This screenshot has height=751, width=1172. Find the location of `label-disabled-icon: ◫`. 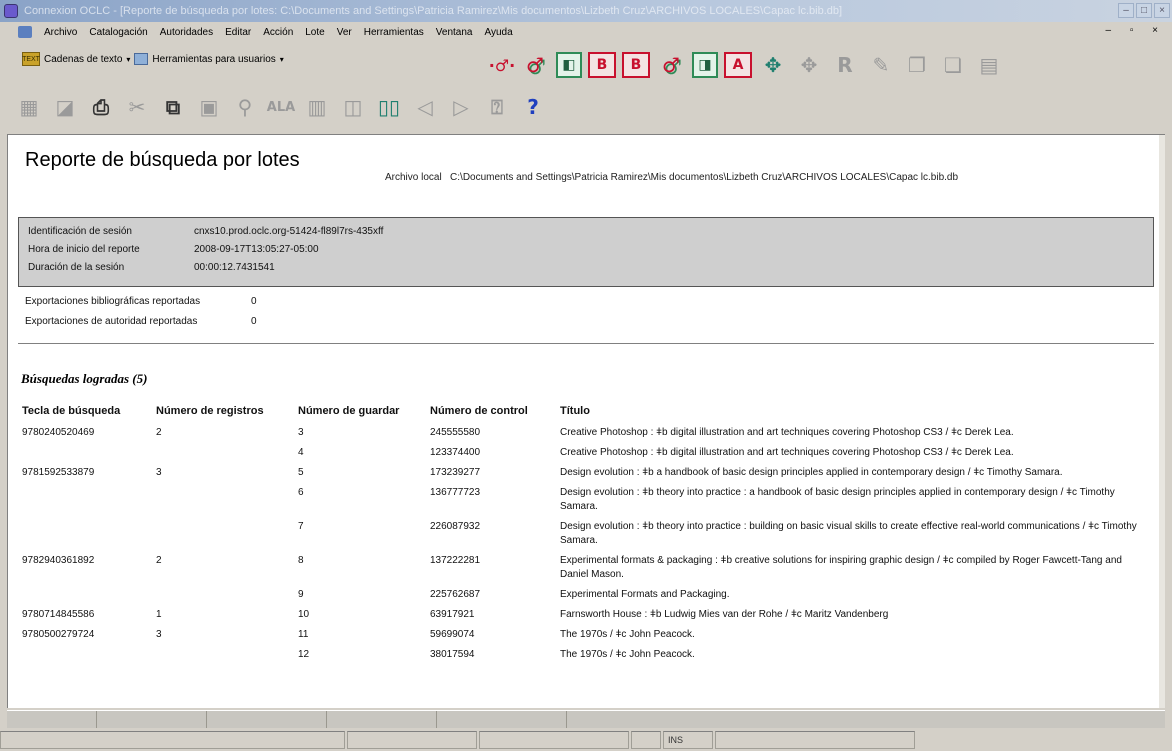

label-disabled-icon: ◫ is located at coordinates (353, 107).